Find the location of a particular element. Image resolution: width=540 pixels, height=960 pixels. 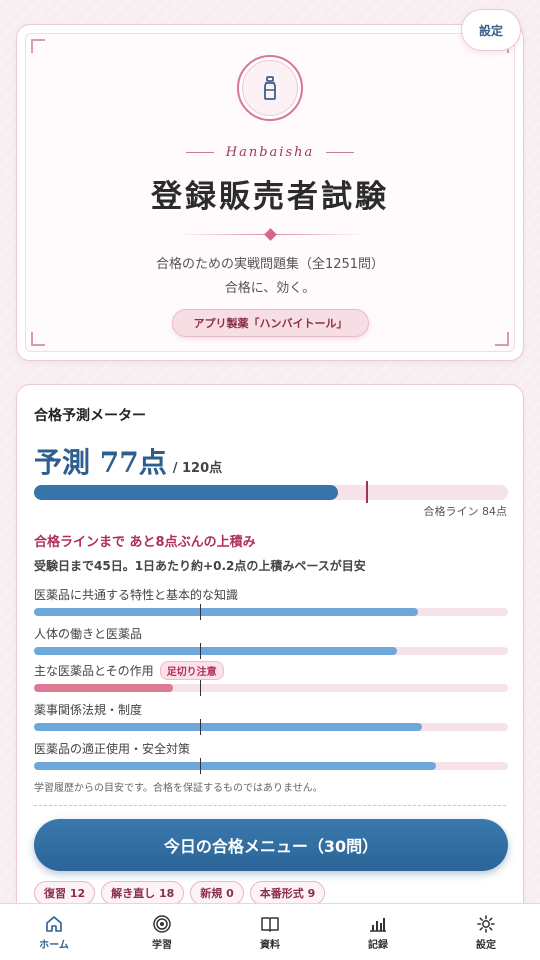

tab-study: 学習 is located at coordinates (162, 932).